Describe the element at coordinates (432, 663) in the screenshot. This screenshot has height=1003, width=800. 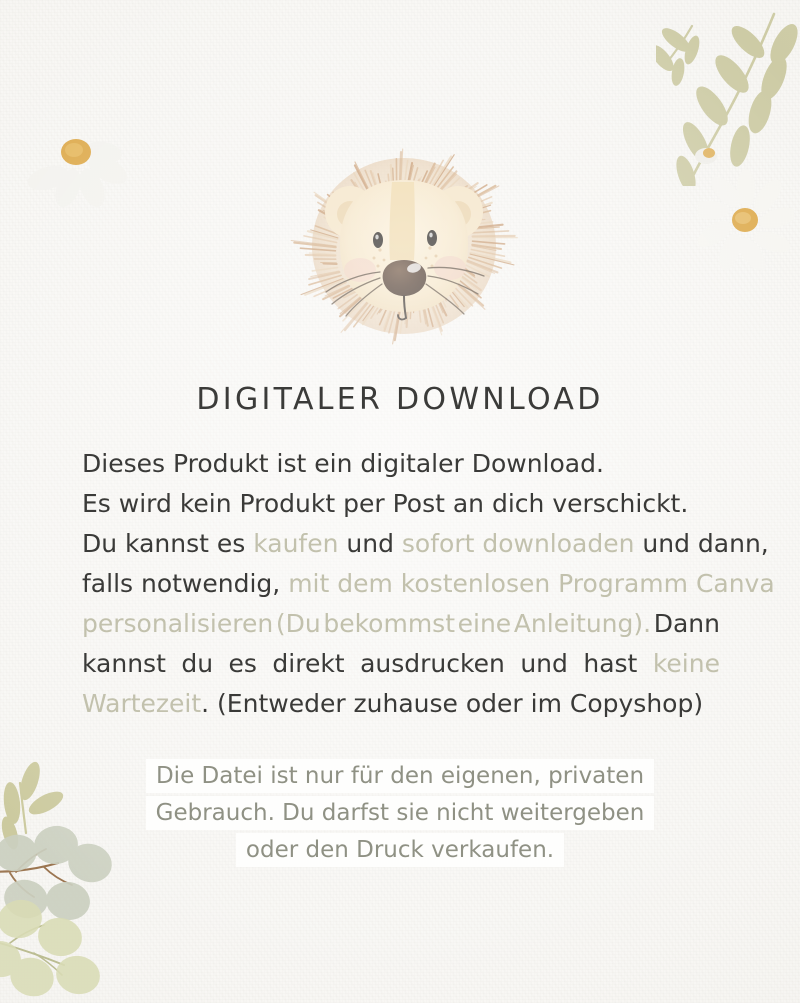
I see `body-text-strong: ausdrucken` at that location.